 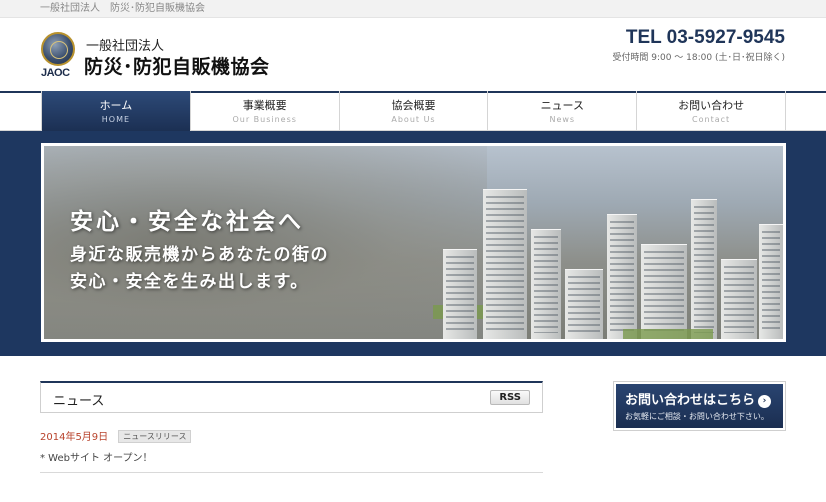 I want to click on nav-sublabel: News, so click(x=562, y=119).